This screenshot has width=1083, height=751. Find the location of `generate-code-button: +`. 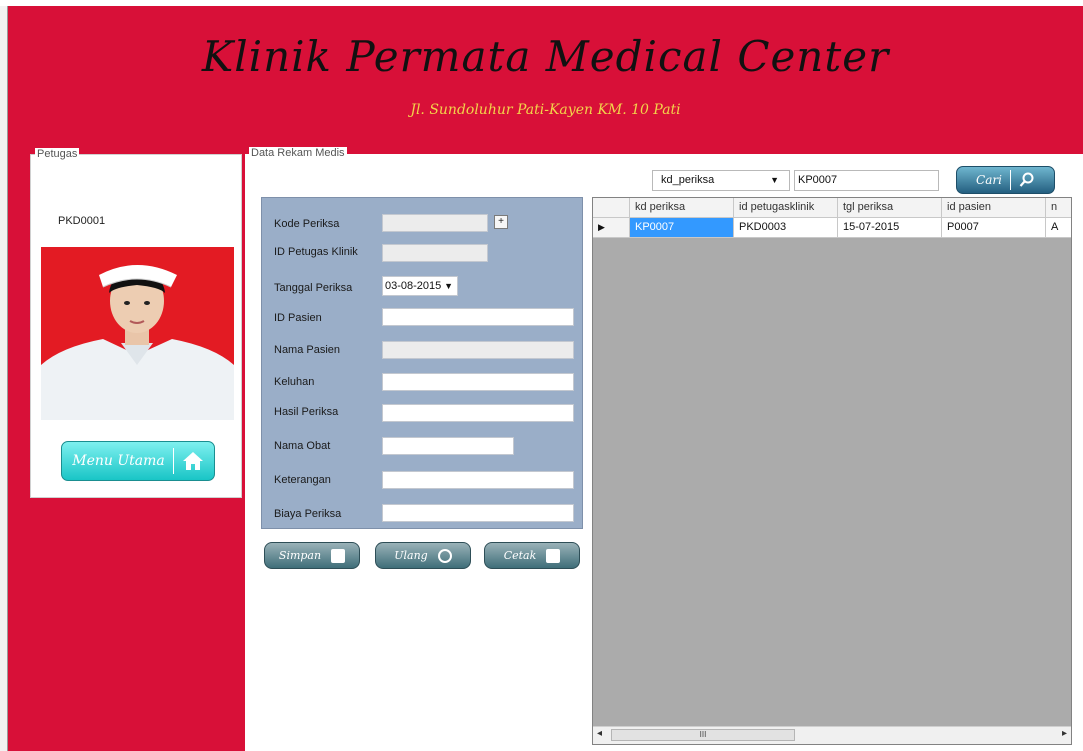

generate-code-button: + is located at coordinates (501, 222).